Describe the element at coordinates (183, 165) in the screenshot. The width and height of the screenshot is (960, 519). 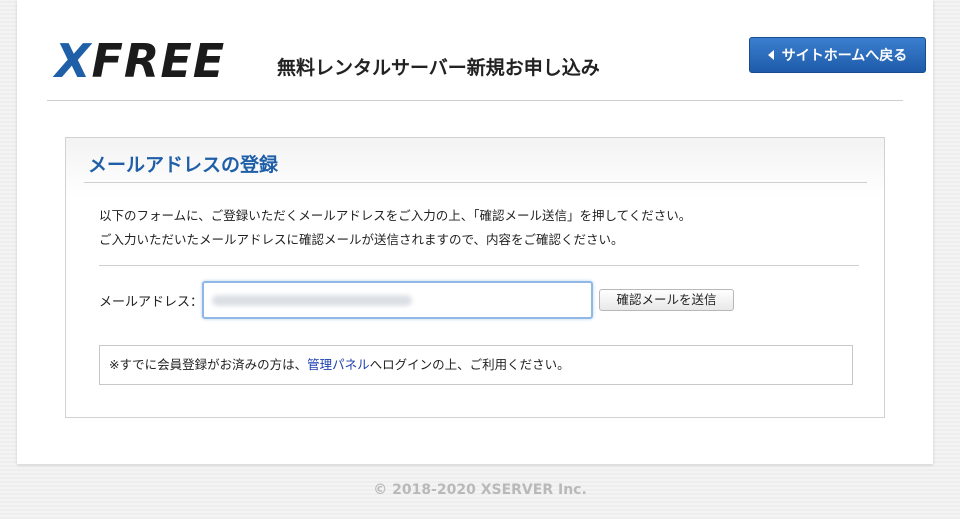
I see `panel-title: メールアドレスの登録` at that location.